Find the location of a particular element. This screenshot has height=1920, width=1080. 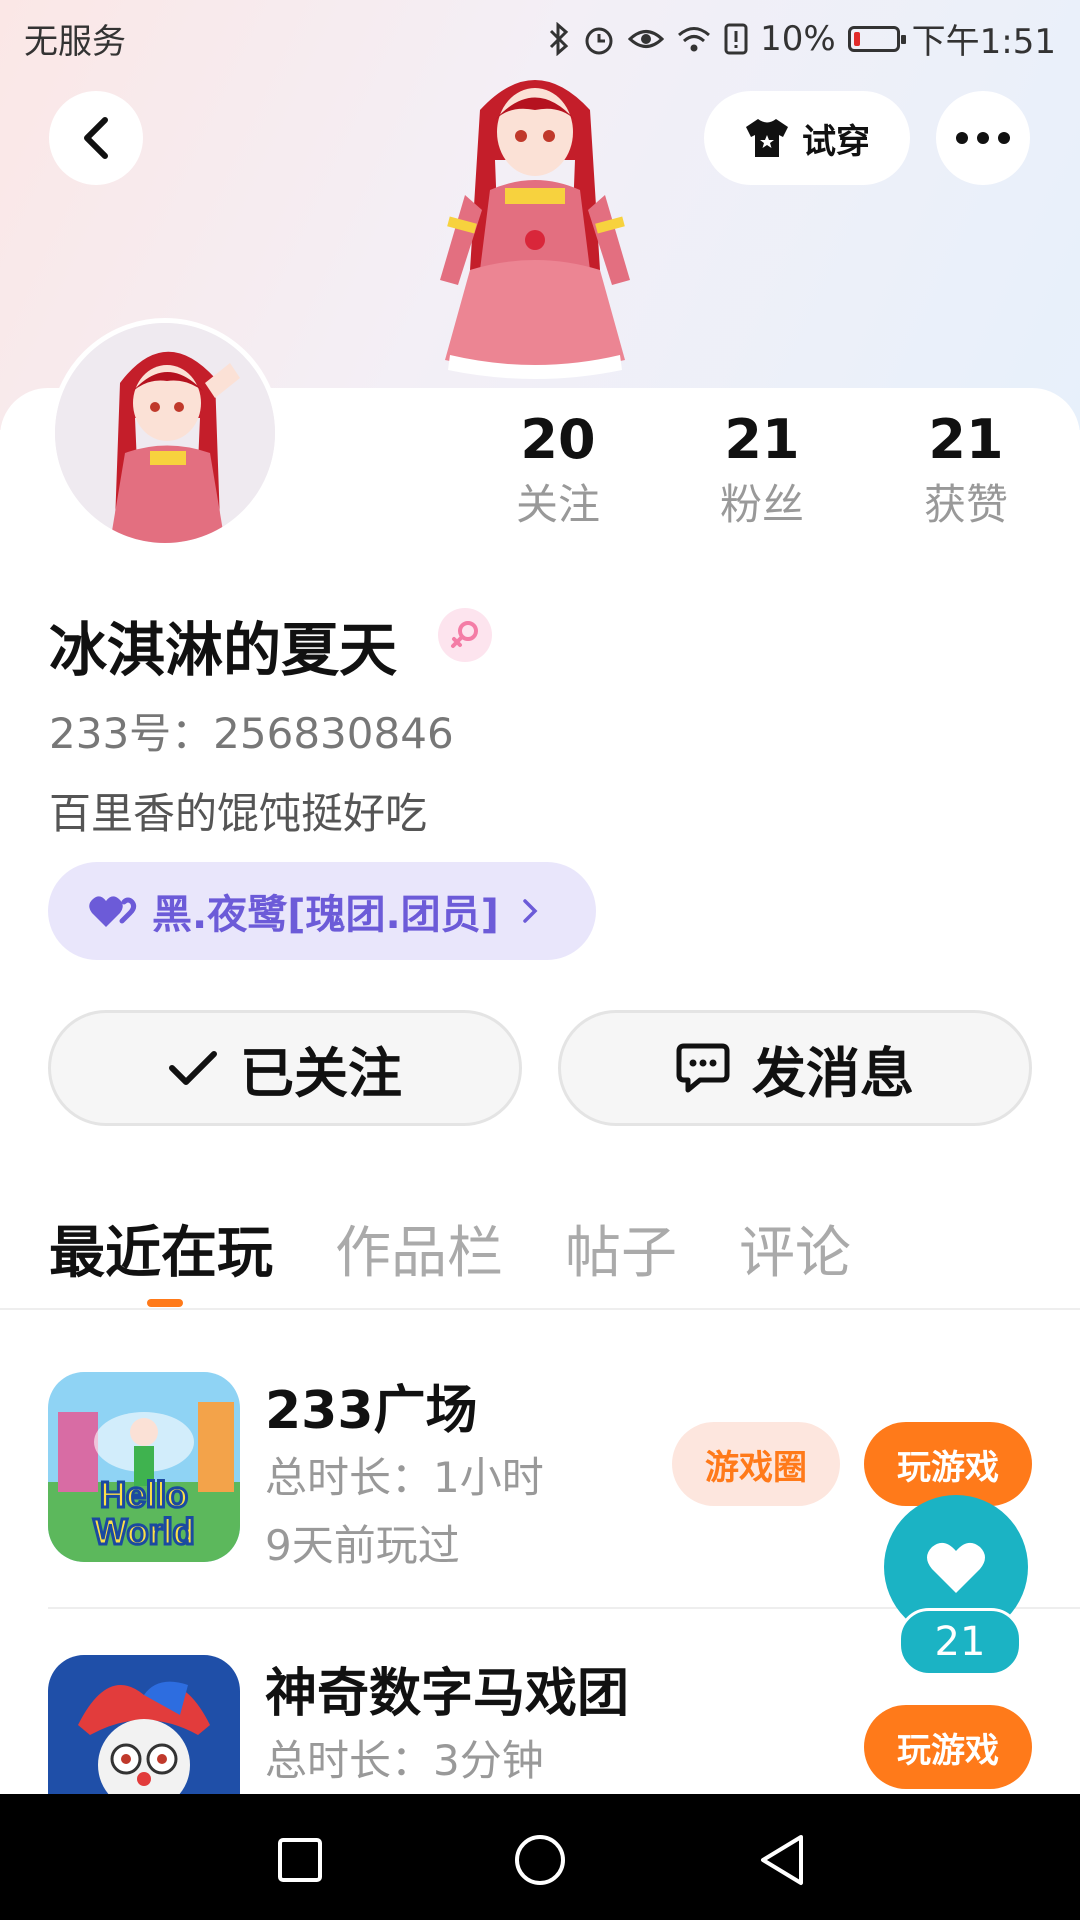

game-name: 233广场 is located at coordinates (371, 1411).